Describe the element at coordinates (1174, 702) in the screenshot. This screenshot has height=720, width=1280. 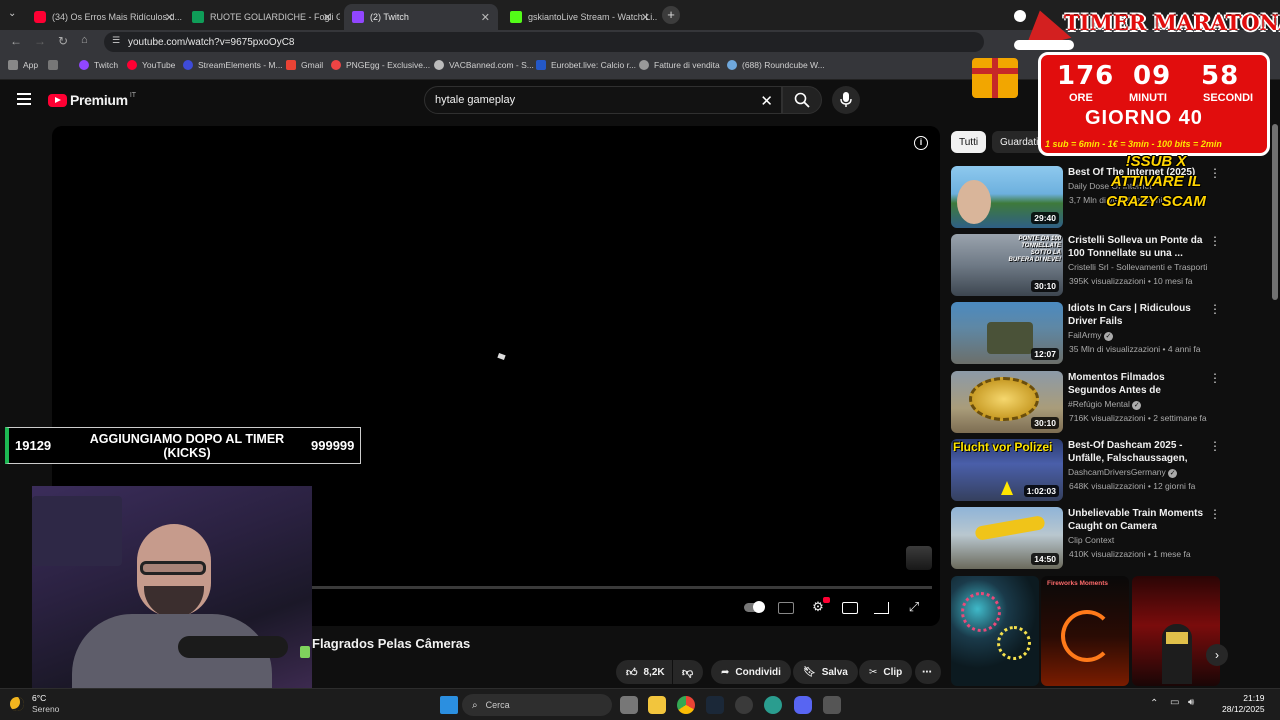
I see `network-icon: ▭` at that location.